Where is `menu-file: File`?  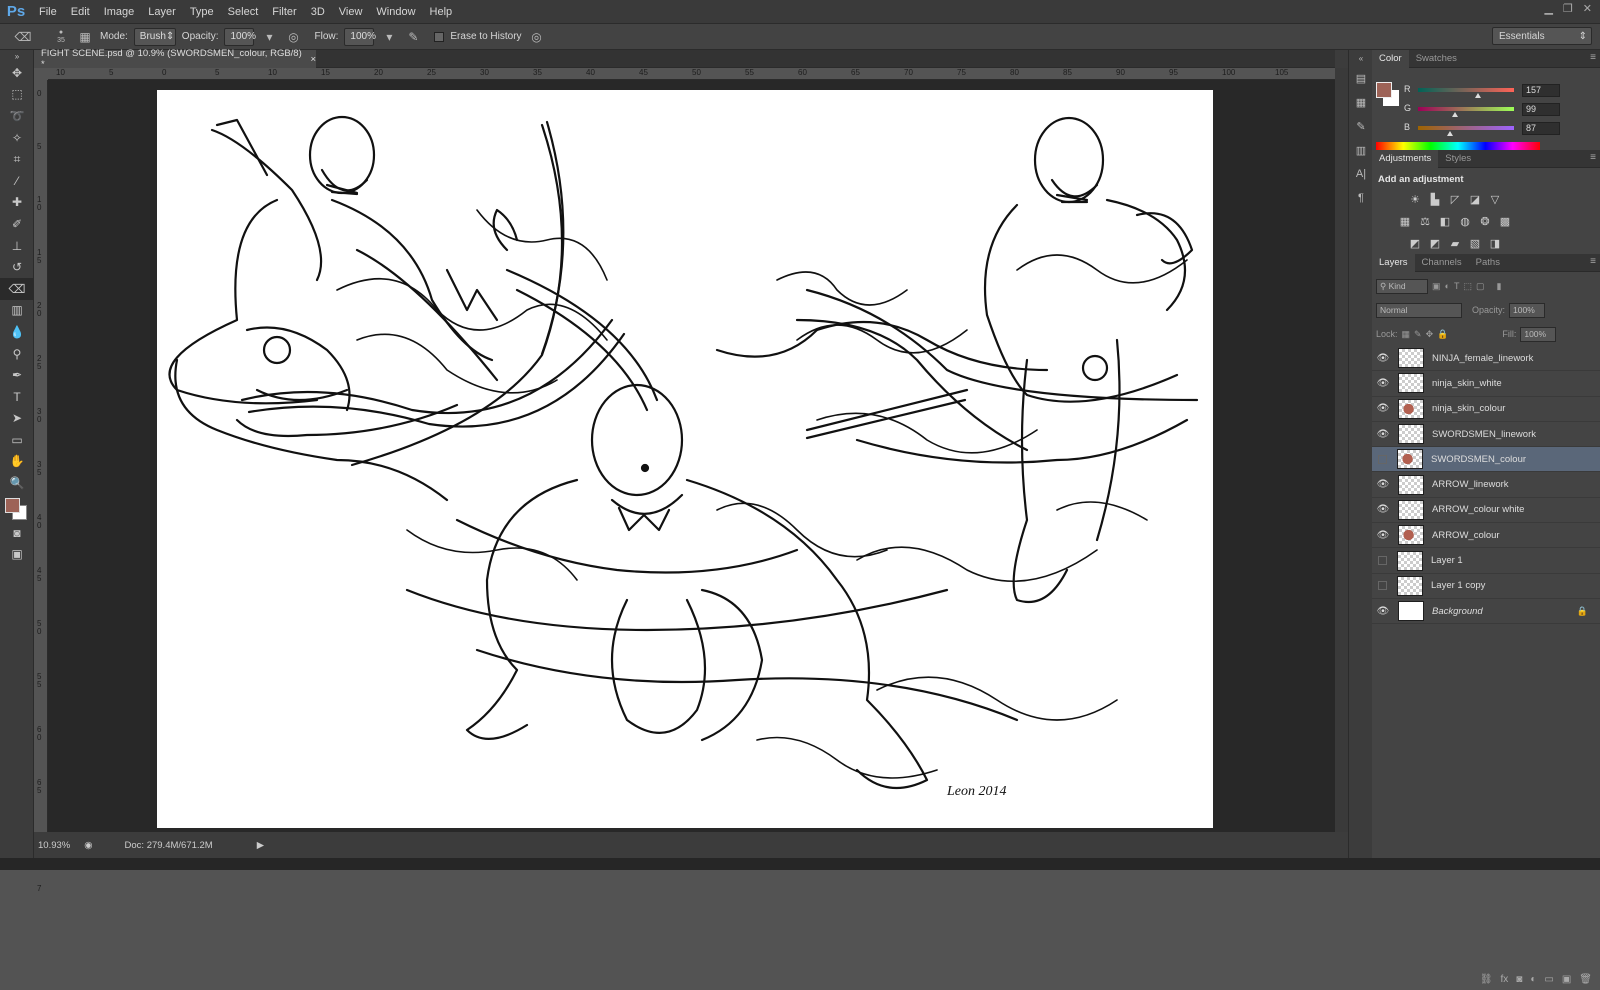
menu-file: File is located at coordinates (48, 12).